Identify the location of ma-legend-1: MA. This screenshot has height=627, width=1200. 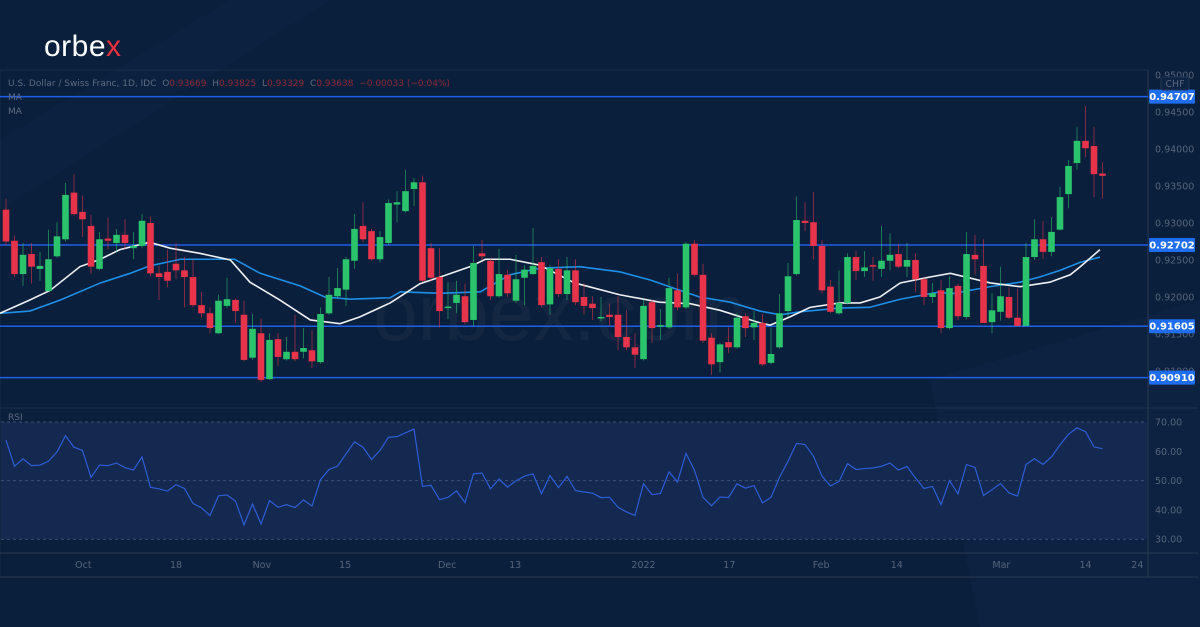
(15, 98).